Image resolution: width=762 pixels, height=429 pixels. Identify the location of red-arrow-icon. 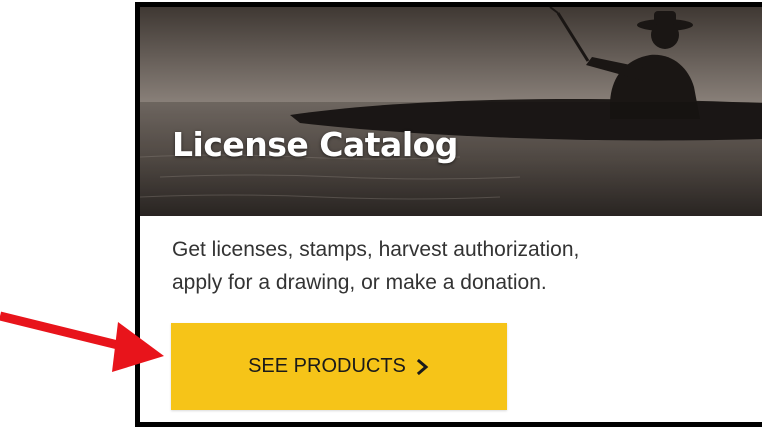
(82, 341).